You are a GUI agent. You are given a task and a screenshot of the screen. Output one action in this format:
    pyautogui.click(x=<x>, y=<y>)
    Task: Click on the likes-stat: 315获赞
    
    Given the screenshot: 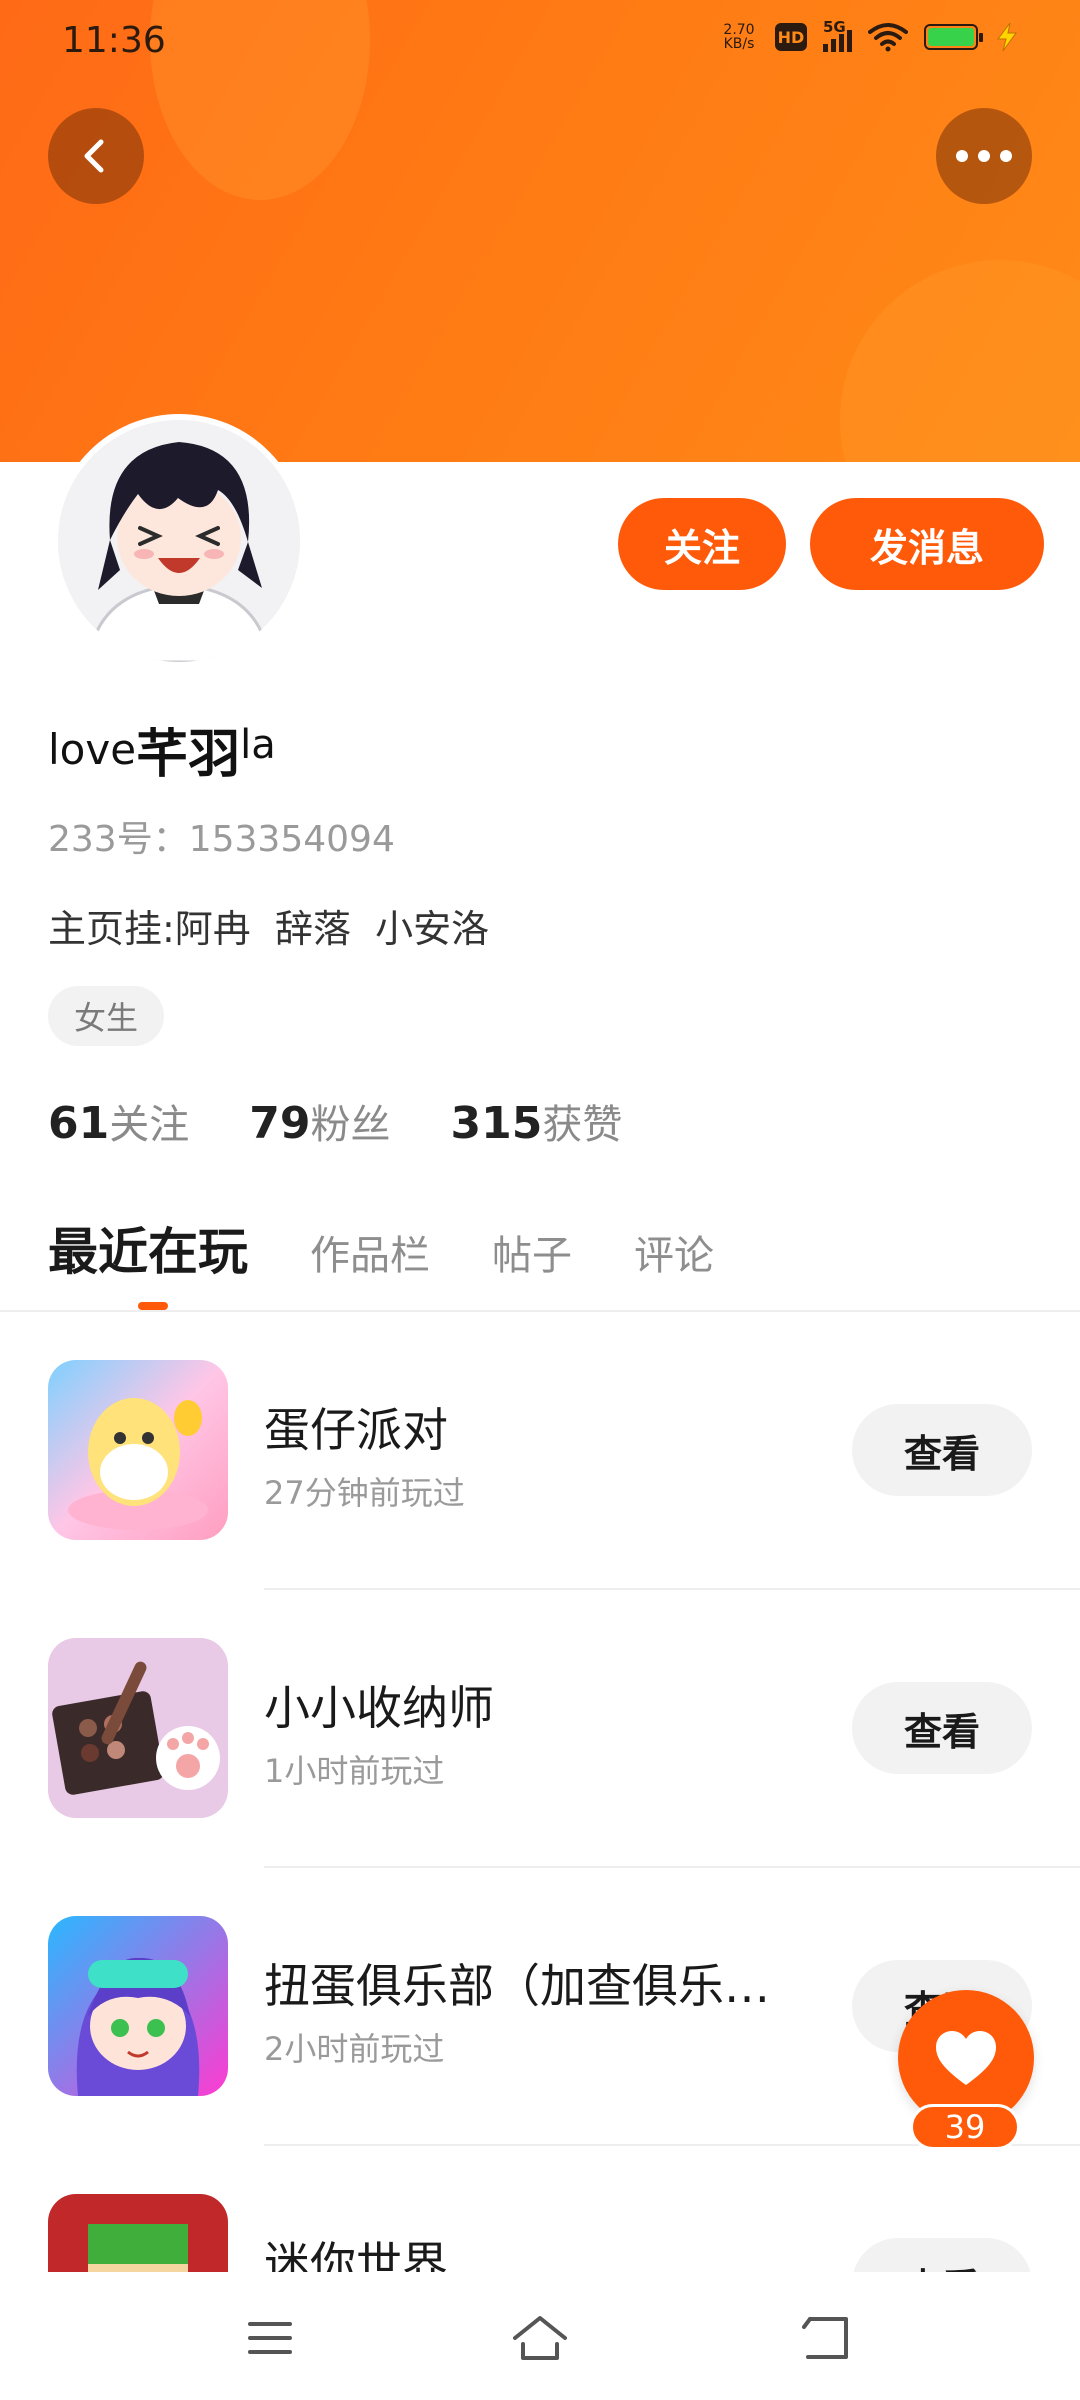 What is the action you would take?
    pyautogui.click(x=536, y=1121)
    